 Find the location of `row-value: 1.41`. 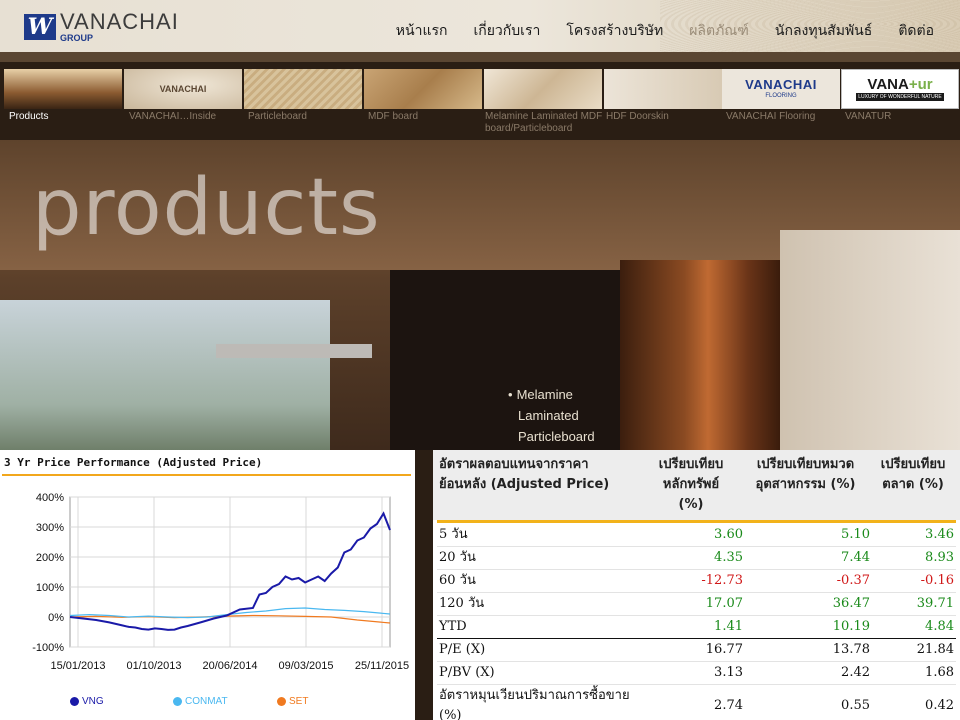

row-value: 1.41 is located at coordinates (728, 626).